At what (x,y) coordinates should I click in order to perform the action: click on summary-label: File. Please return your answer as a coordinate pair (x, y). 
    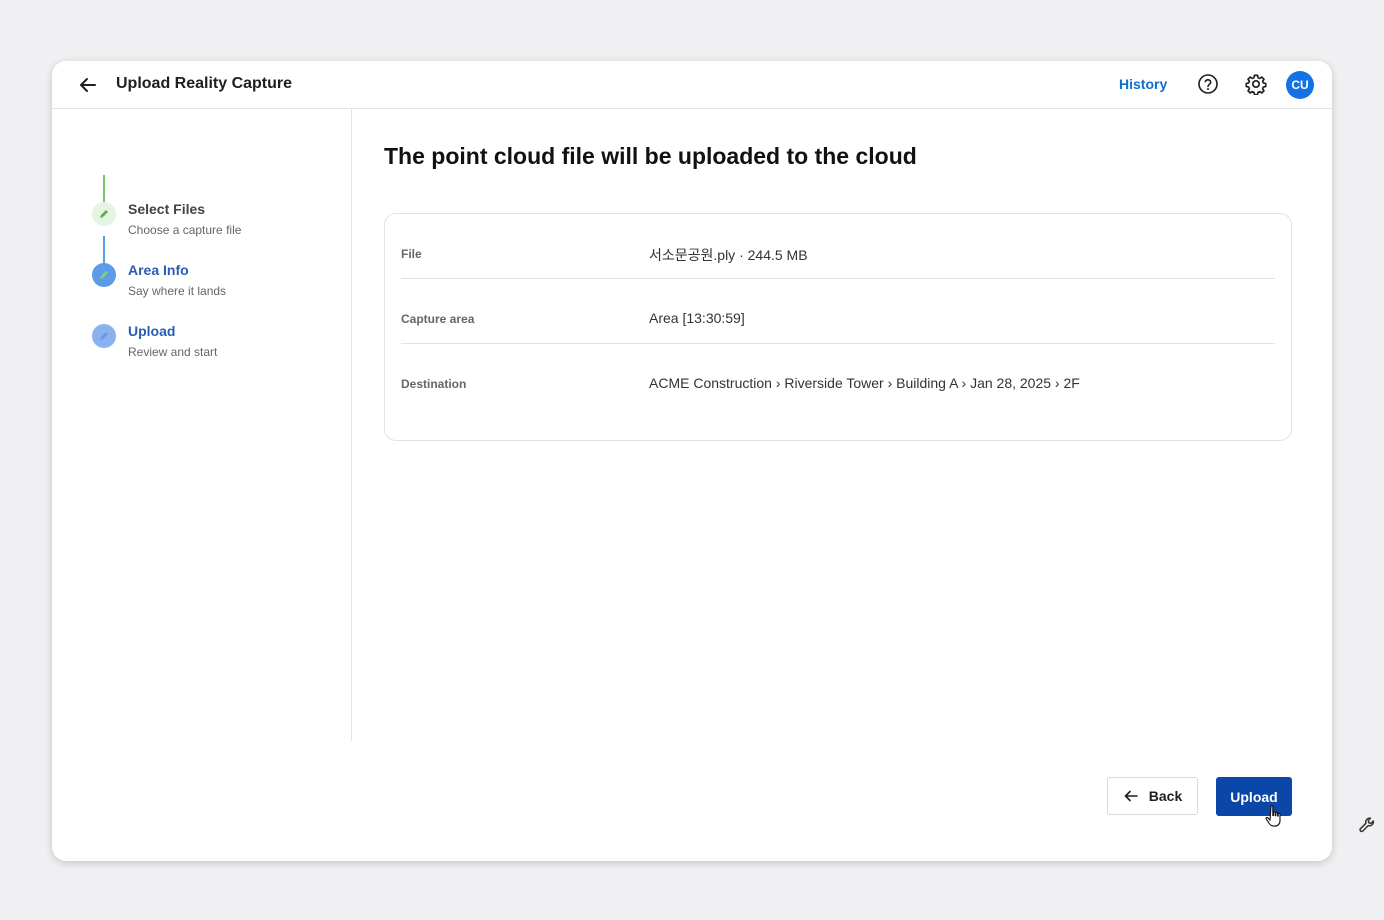
    Looking at the image, I should click on (411, 254).